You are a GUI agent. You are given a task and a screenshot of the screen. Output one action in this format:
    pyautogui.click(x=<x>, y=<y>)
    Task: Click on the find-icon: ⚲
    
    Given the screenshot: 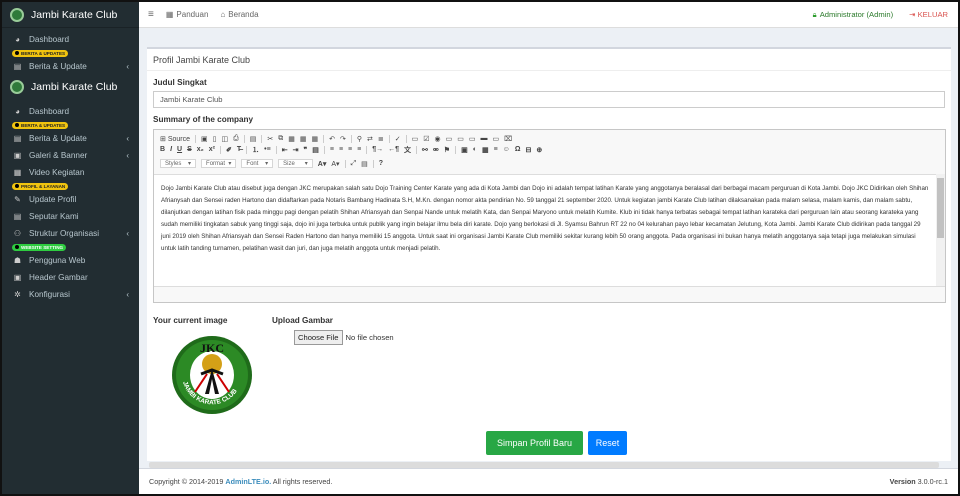 What is the action you would take?
    pyautogui.click(x=359, y=139)
    